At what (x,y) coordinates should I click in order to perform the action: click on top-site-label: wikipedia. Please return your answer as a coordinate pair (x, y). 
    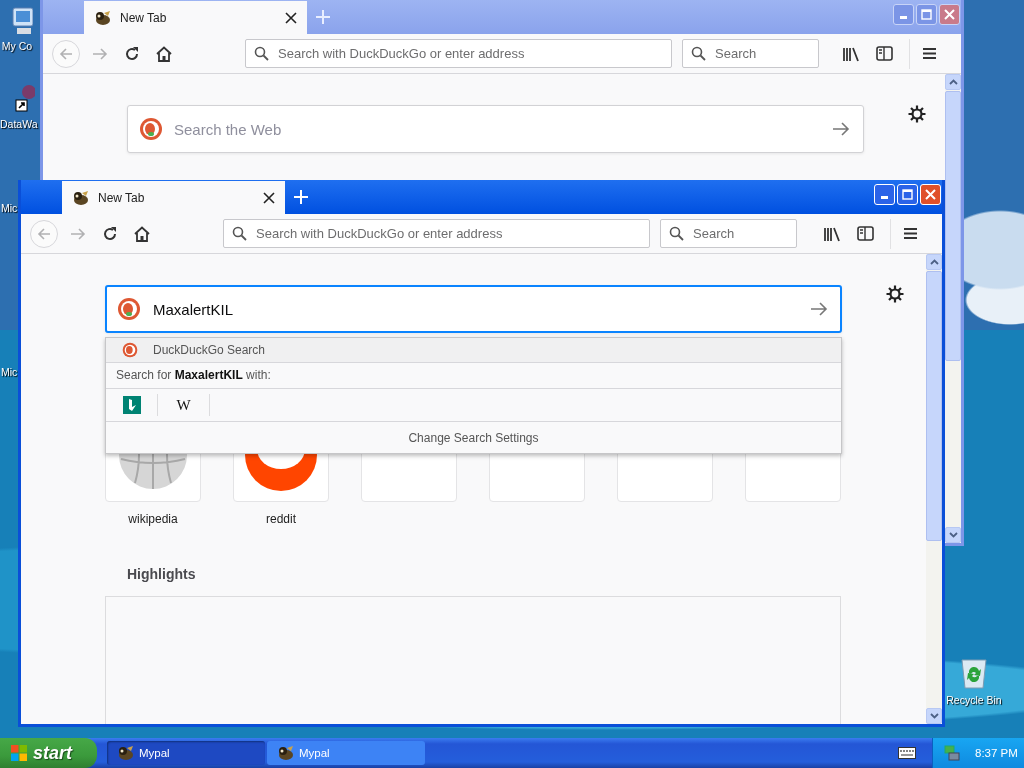
    Looking at the image, I should click on (153, 519).